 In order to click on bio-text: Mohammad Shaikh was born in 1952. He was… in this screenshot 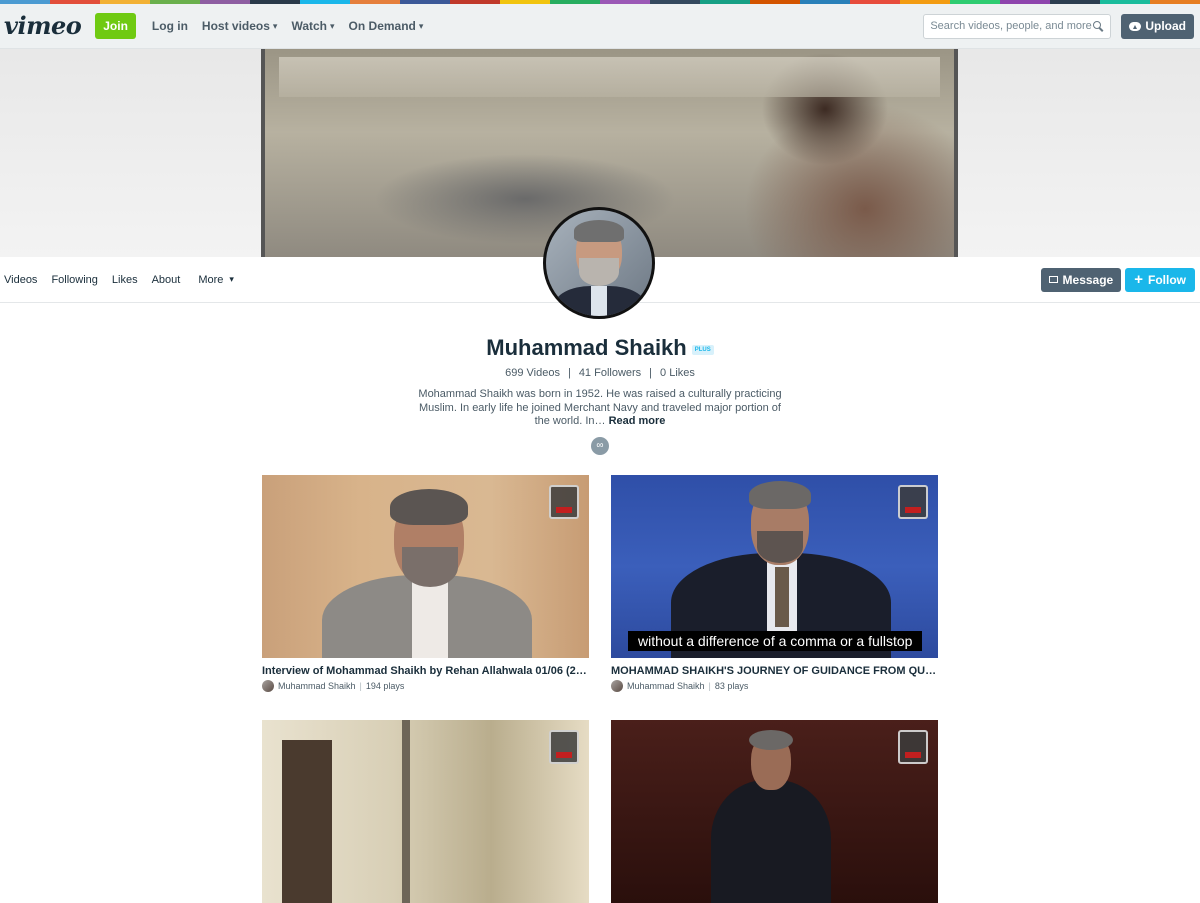, I will do `click(600, 407)`.